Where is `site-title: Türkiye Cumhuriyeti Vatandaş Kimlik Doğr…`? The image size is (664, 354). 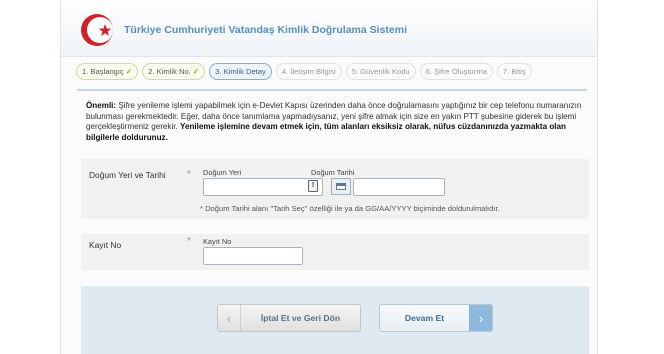
site-title: Türkiye Cumhuriyeti Vatandaş Kimlik Doğr… is located at coordinates (266, 30).